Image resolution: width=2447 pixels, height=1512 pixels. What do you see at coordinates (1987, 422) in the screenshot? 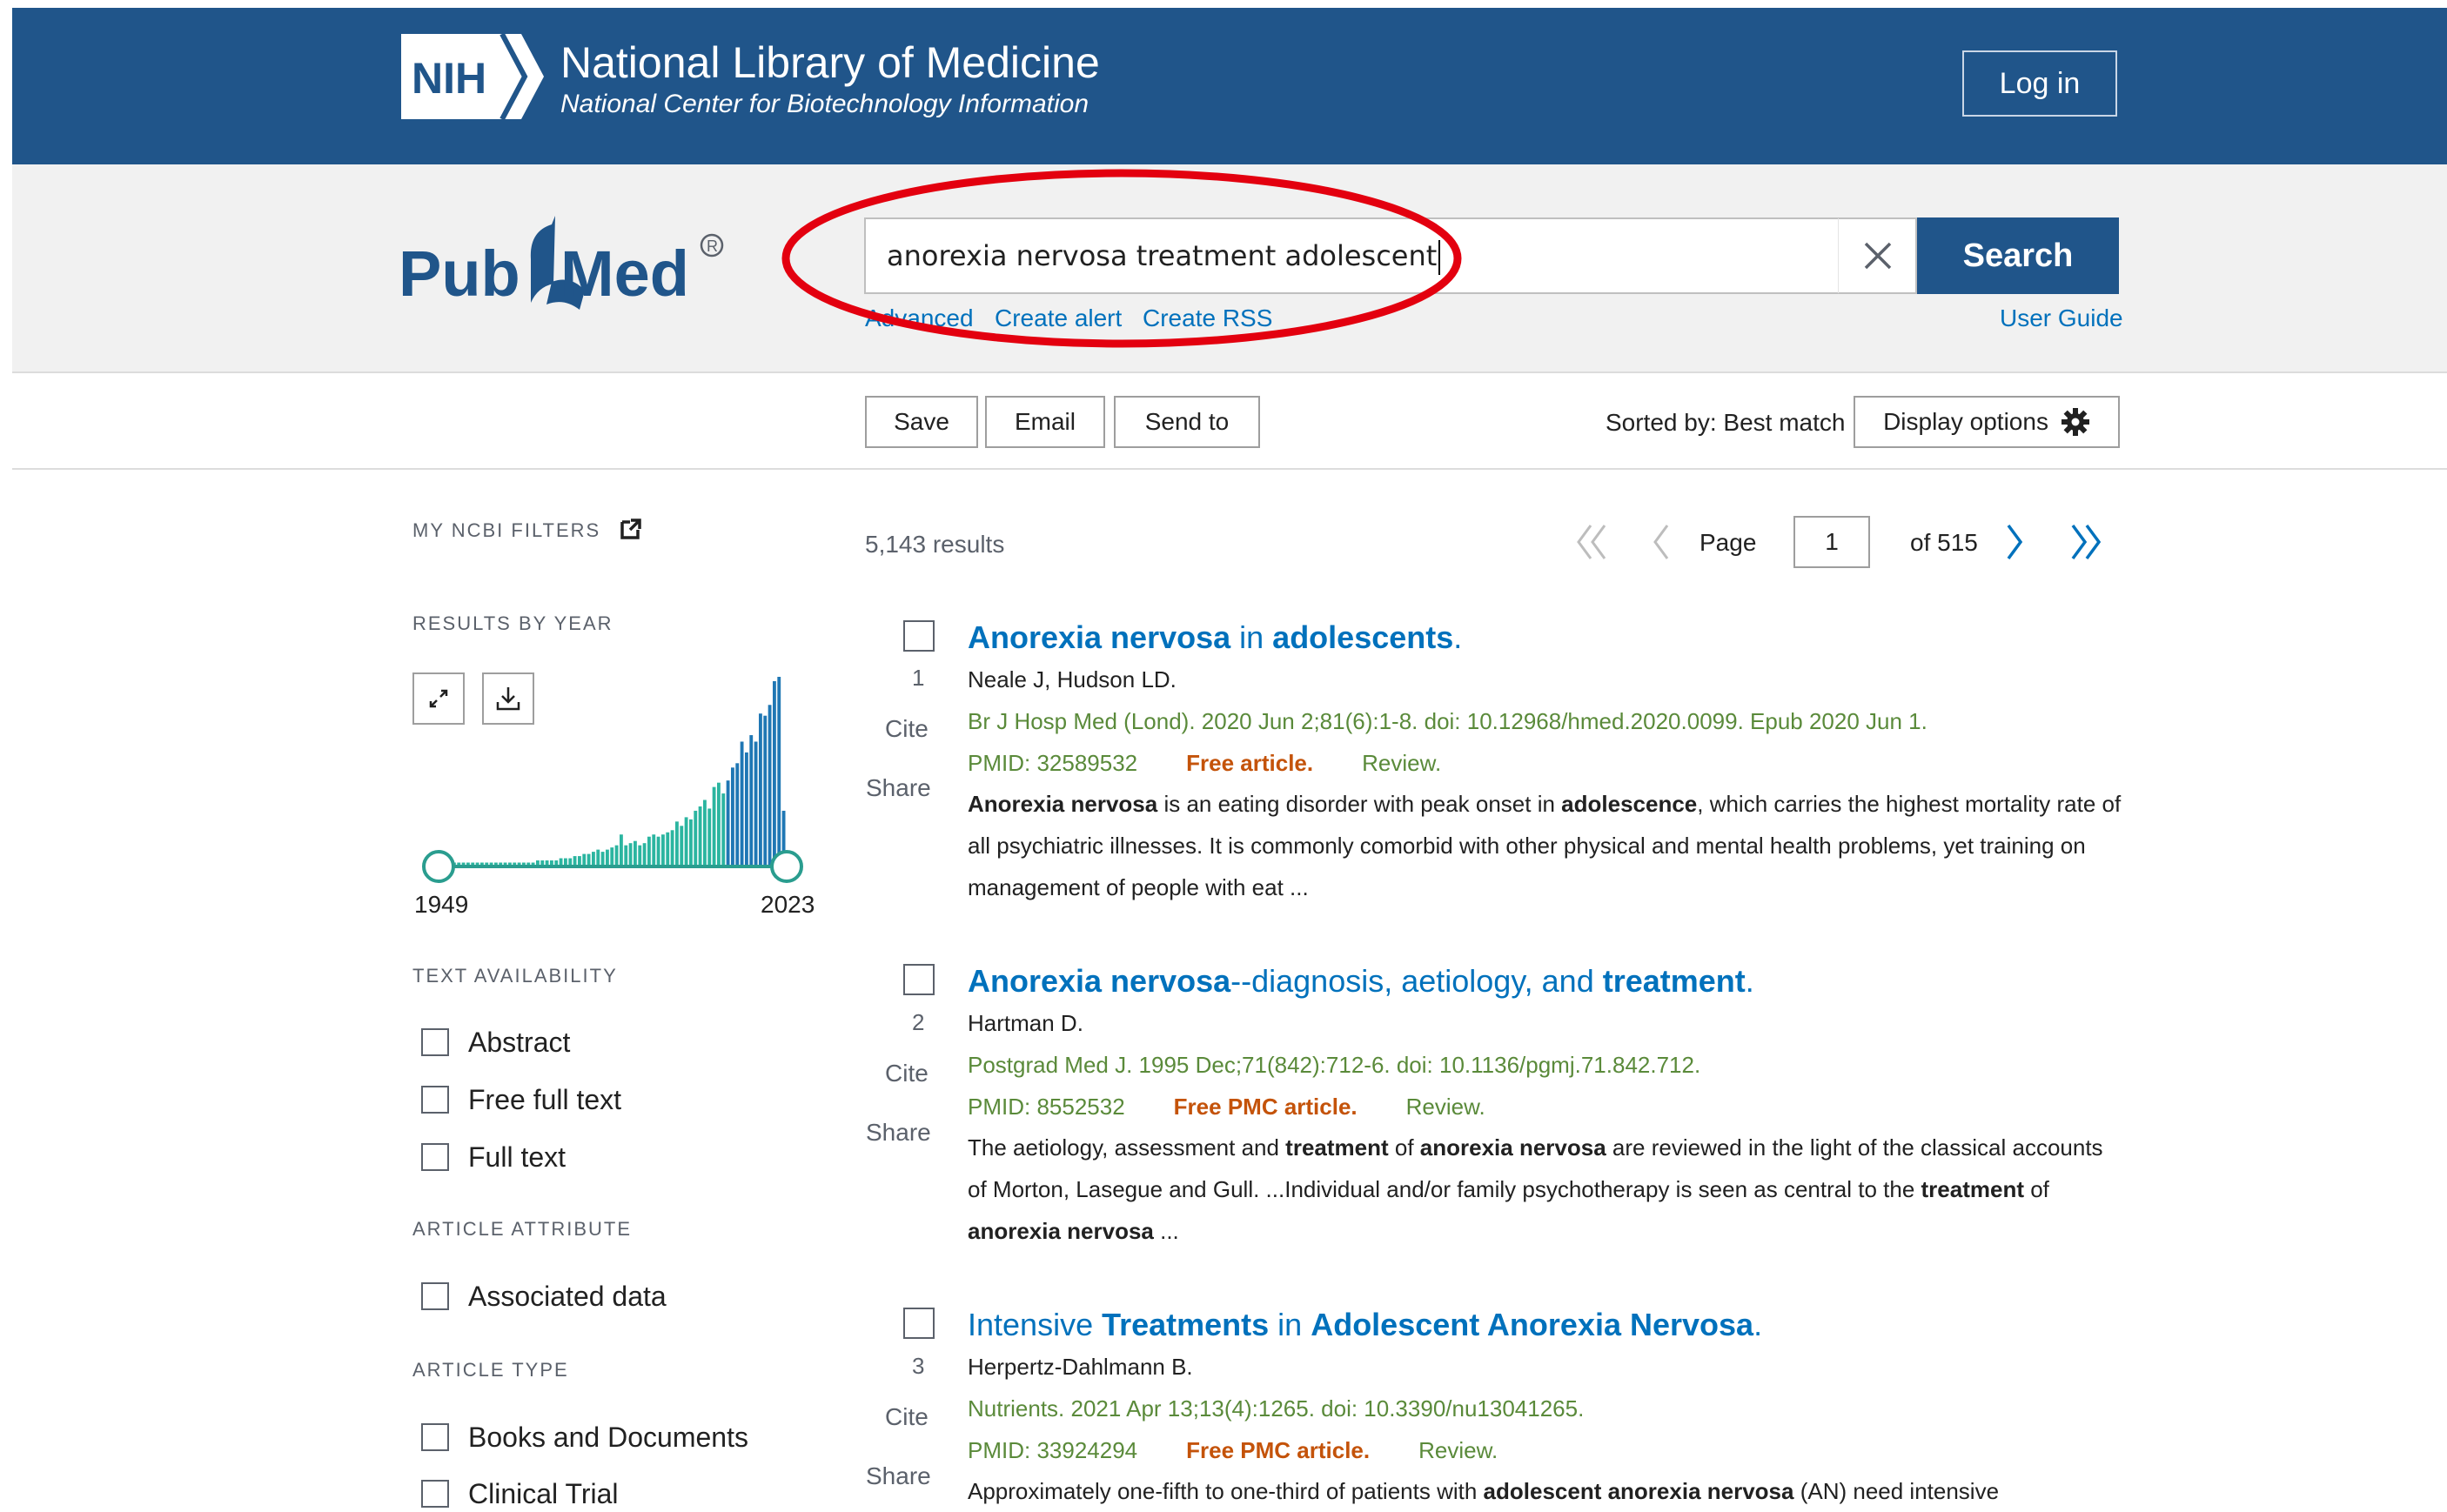
I see `display-options-button: Display options` at bounding box center [1987, 422].